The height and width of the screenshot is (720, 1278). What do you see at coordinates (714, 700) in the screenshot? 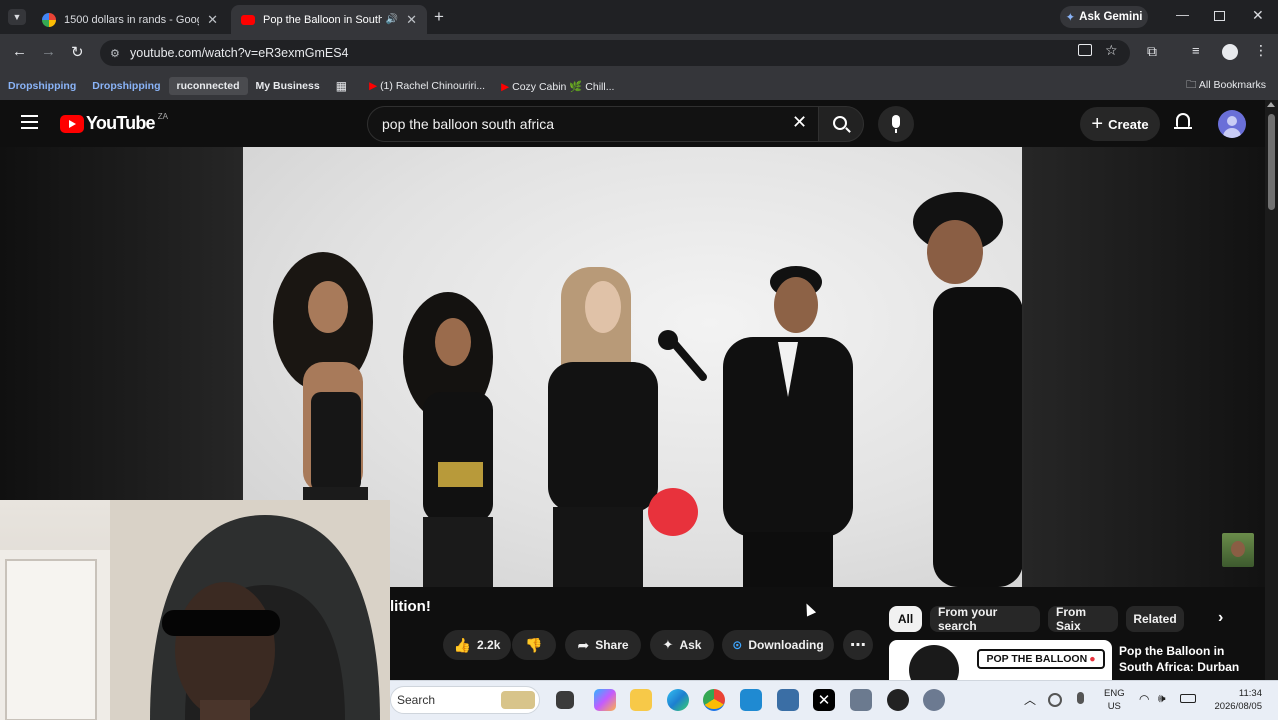
I see `chrome-icon` at bounding box center [714, 700].